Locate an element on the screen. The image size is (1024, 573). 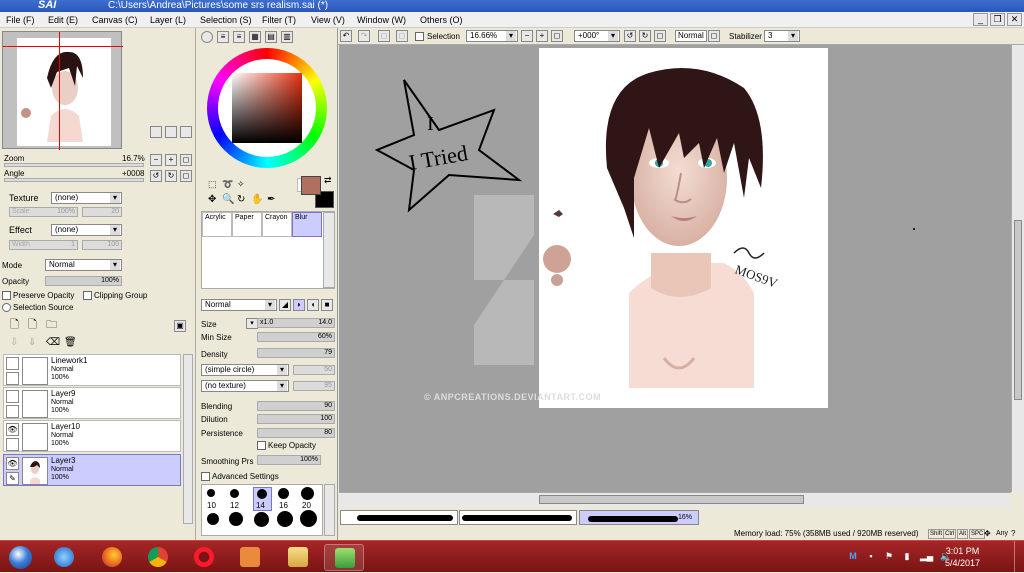
clear-layer-icon: ⌫ is located at coordinates (53, 343).